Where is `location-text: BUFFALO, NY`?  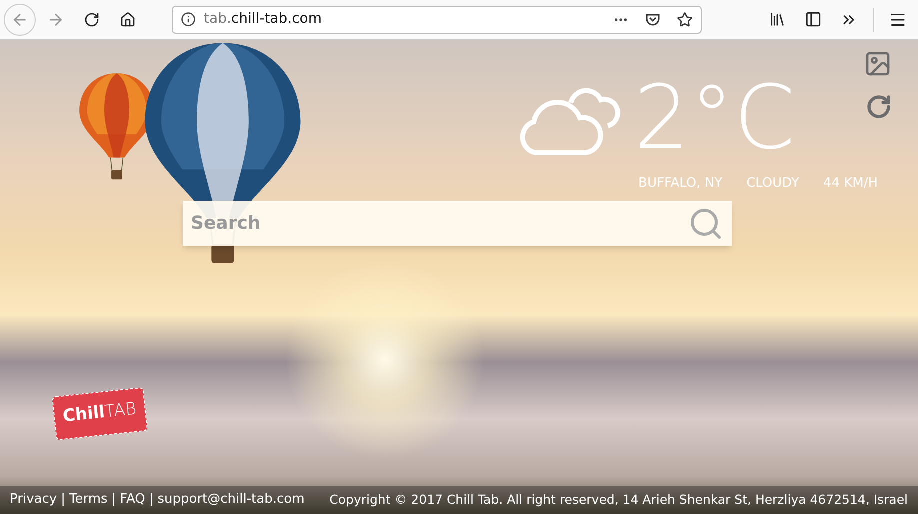 location-text: BUFFALO, NY is located at coordinates (680, 184).